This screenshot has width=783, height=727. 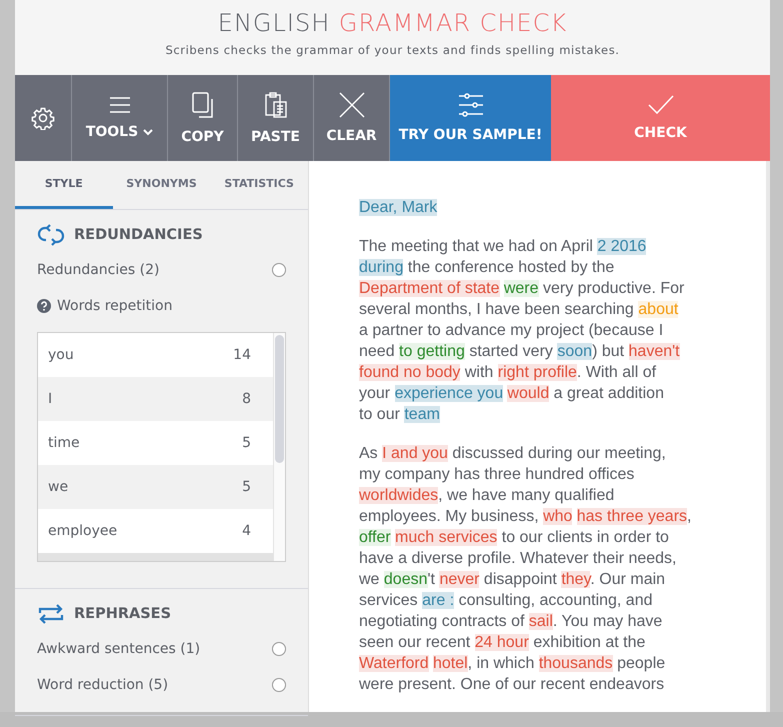 I want to click on style-highlight: 2 2016, so click(x=621, y=246).